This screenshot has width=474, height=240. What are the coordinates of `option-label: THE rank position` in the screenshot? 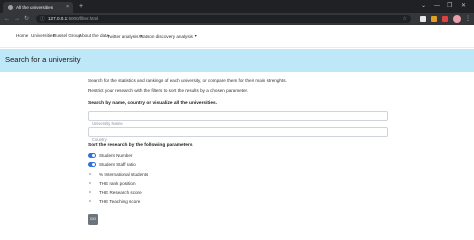 It's located at (117, 183).